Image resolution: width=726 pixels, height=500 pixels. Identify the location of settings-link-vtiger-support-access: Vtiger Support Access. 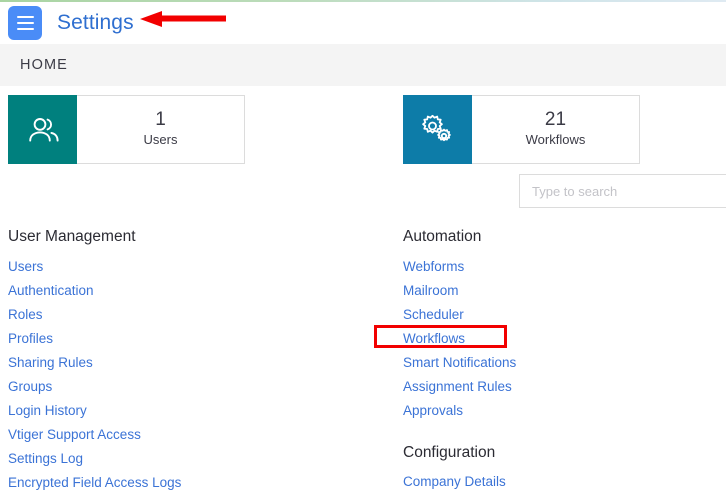
(74, 435).